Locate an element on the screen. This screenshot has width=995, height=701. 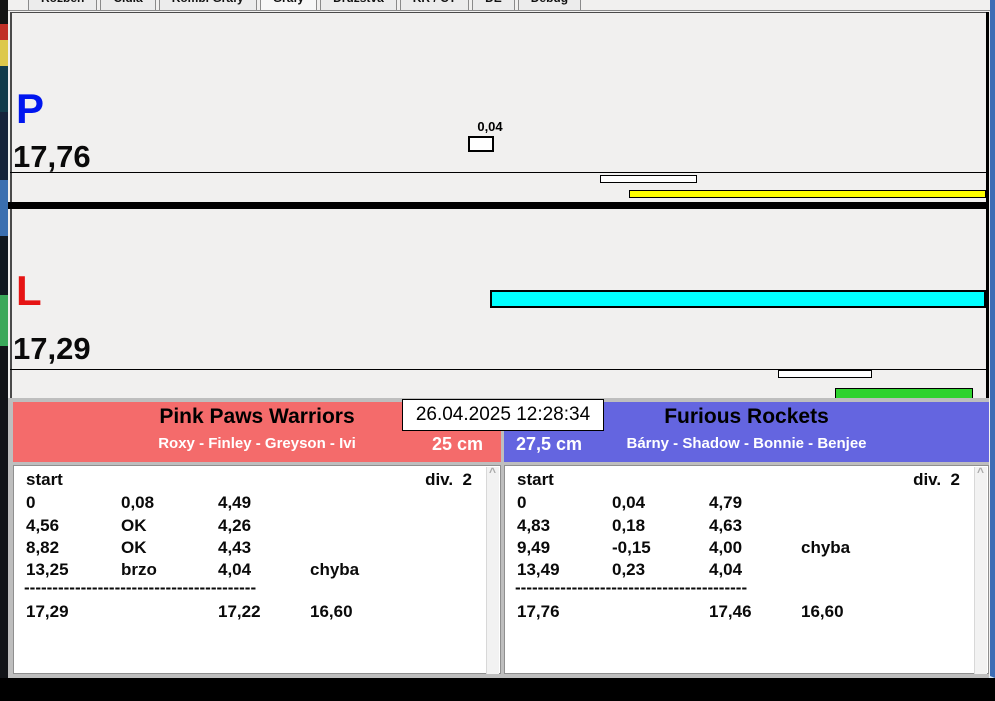
table-totals-row: 17,29 17,22 16,60 is located at coordinates (257, 613).